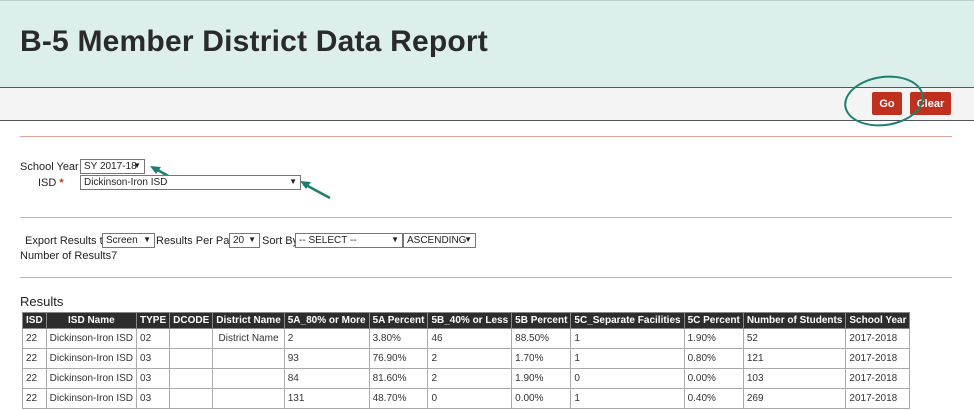  What do you see at coordinates (541, 320) in the screenshot?
I see `column-header: 5B Percent` at bounding box center [541, 320].